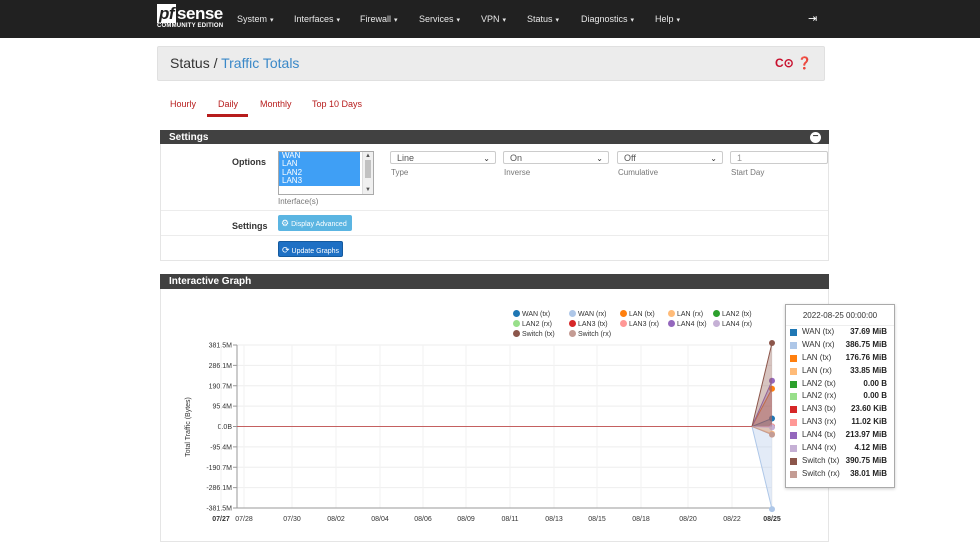 The height and width of the screenshot is (542, 980). Describe the element at coordinates (772, 519) in the screenshot. I see `x-tick-label: 08/25` at that location.